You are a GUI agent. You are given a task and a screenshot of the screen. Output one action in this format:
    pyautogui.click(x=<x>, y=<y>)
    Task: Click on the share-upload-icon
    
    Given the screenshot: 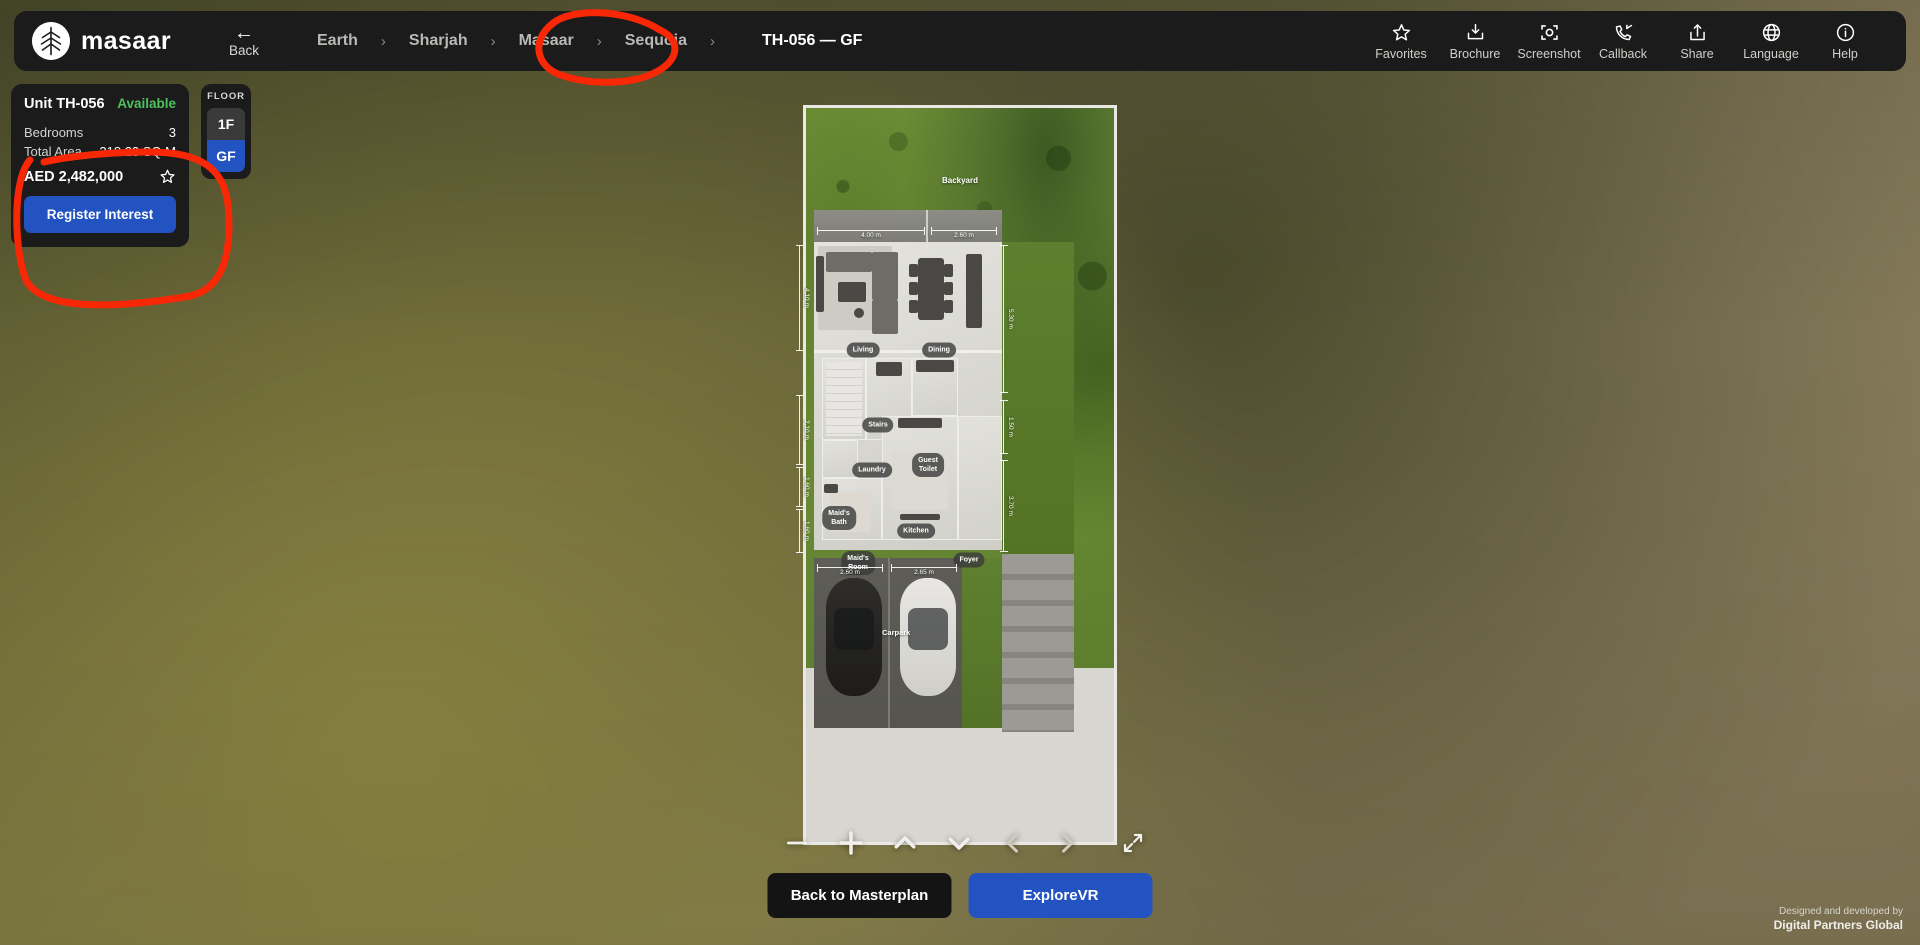 What is the action you would take?
    pyautogui.click(x=1697, y=32)
    